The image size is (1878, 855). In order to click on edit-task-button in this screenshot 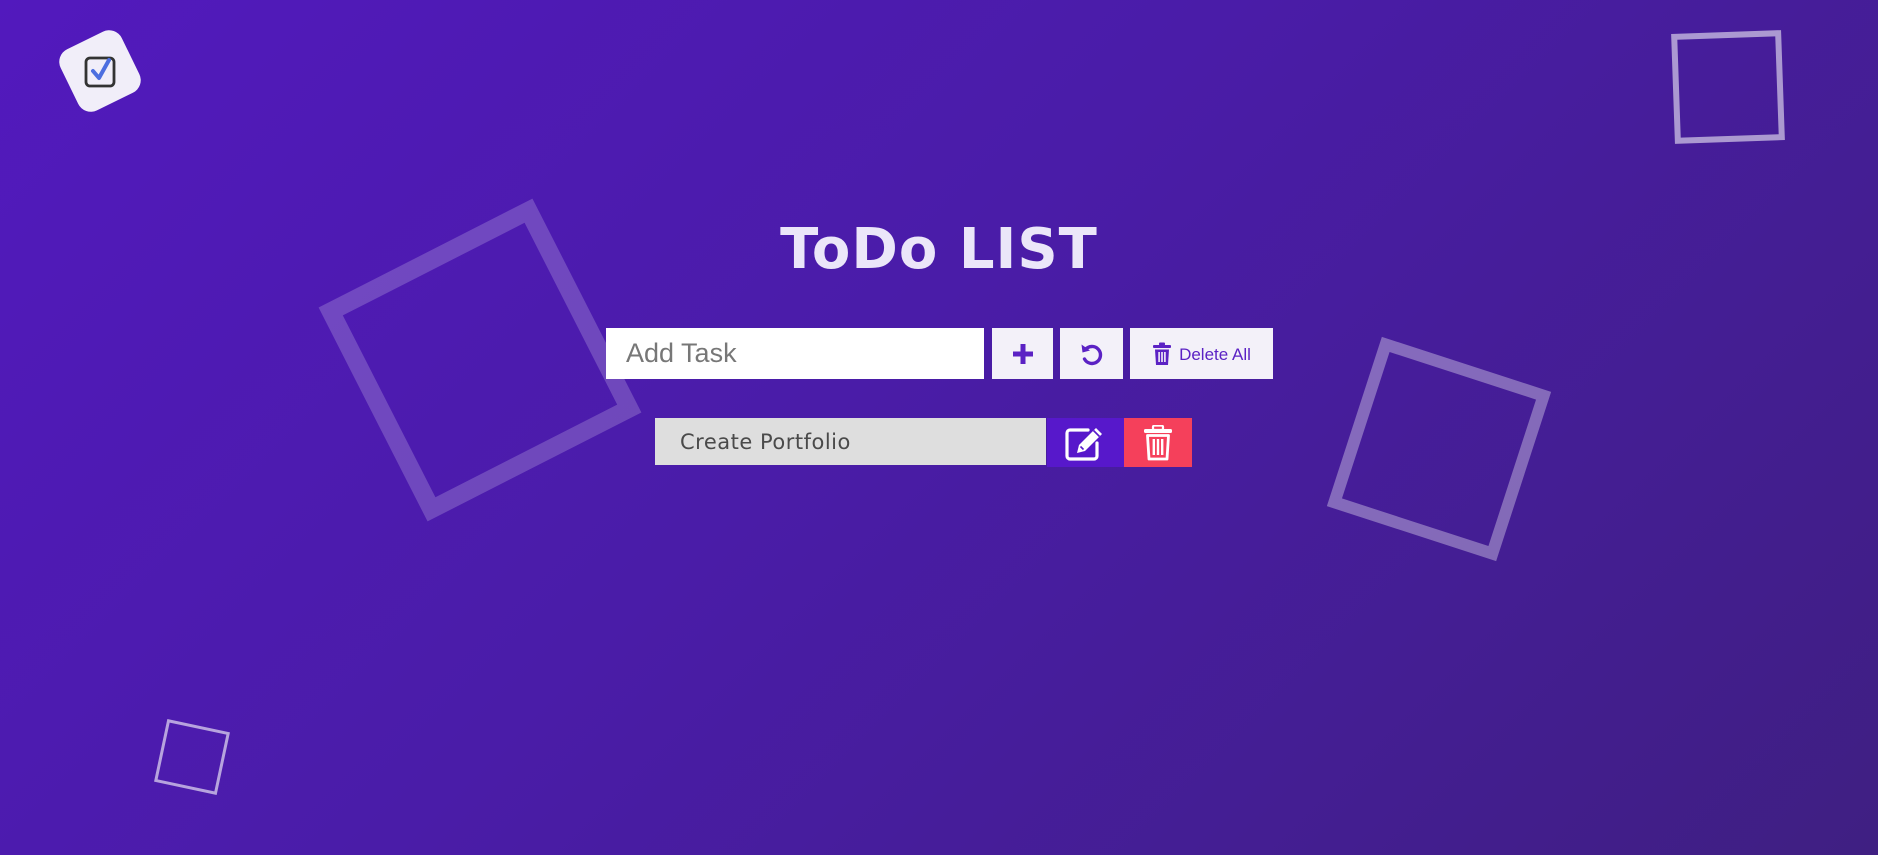, I will do `click(1085, 442)`.